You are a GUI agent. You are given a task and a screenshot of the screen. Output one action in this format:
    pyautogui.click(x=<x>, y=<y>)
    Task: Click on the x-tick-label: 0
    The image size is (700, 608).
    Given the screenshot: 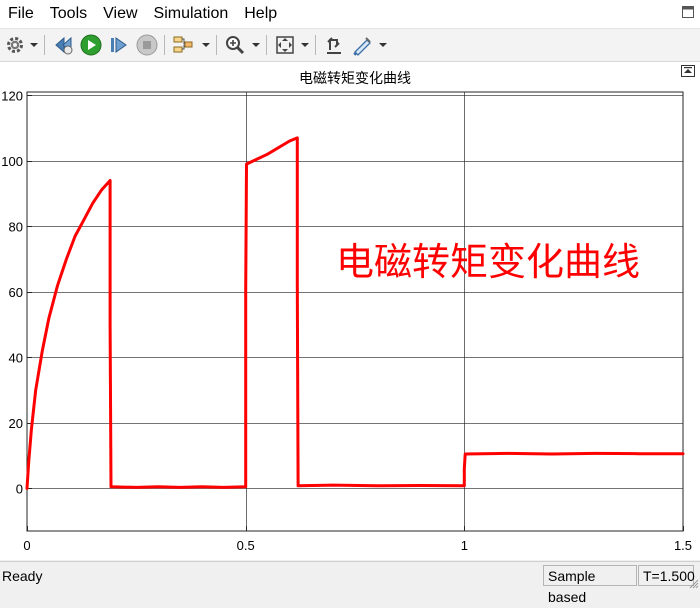 What is the action you would take?
    pyautogui.click(x=26, y=545)
    